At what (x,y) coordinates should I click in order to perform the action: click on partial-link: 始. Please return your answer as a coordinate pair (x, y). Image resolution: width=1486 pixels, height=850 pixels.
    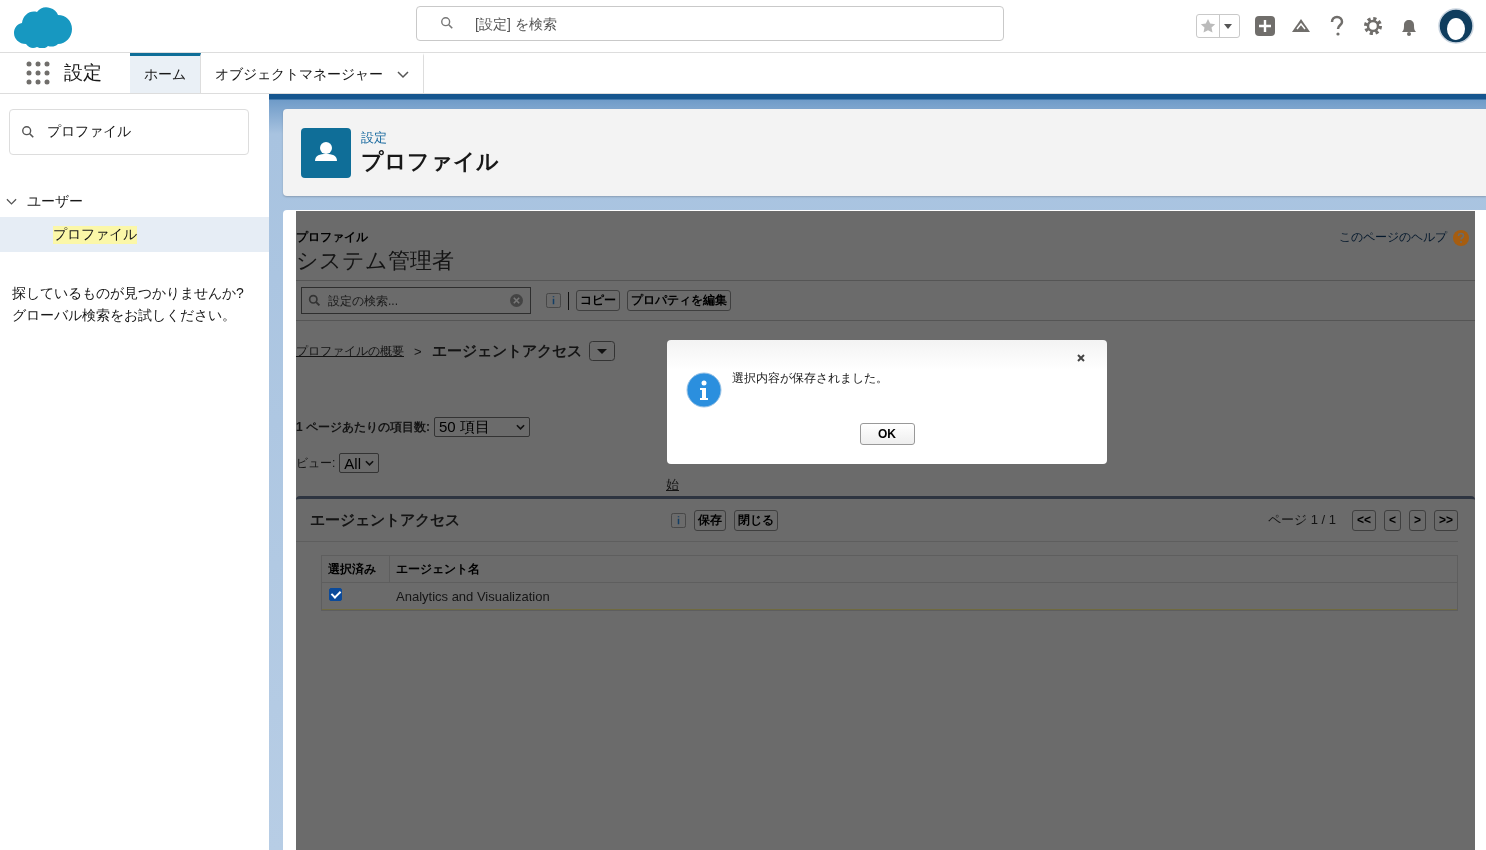
    Looking at the image, I should click on (672, 484).